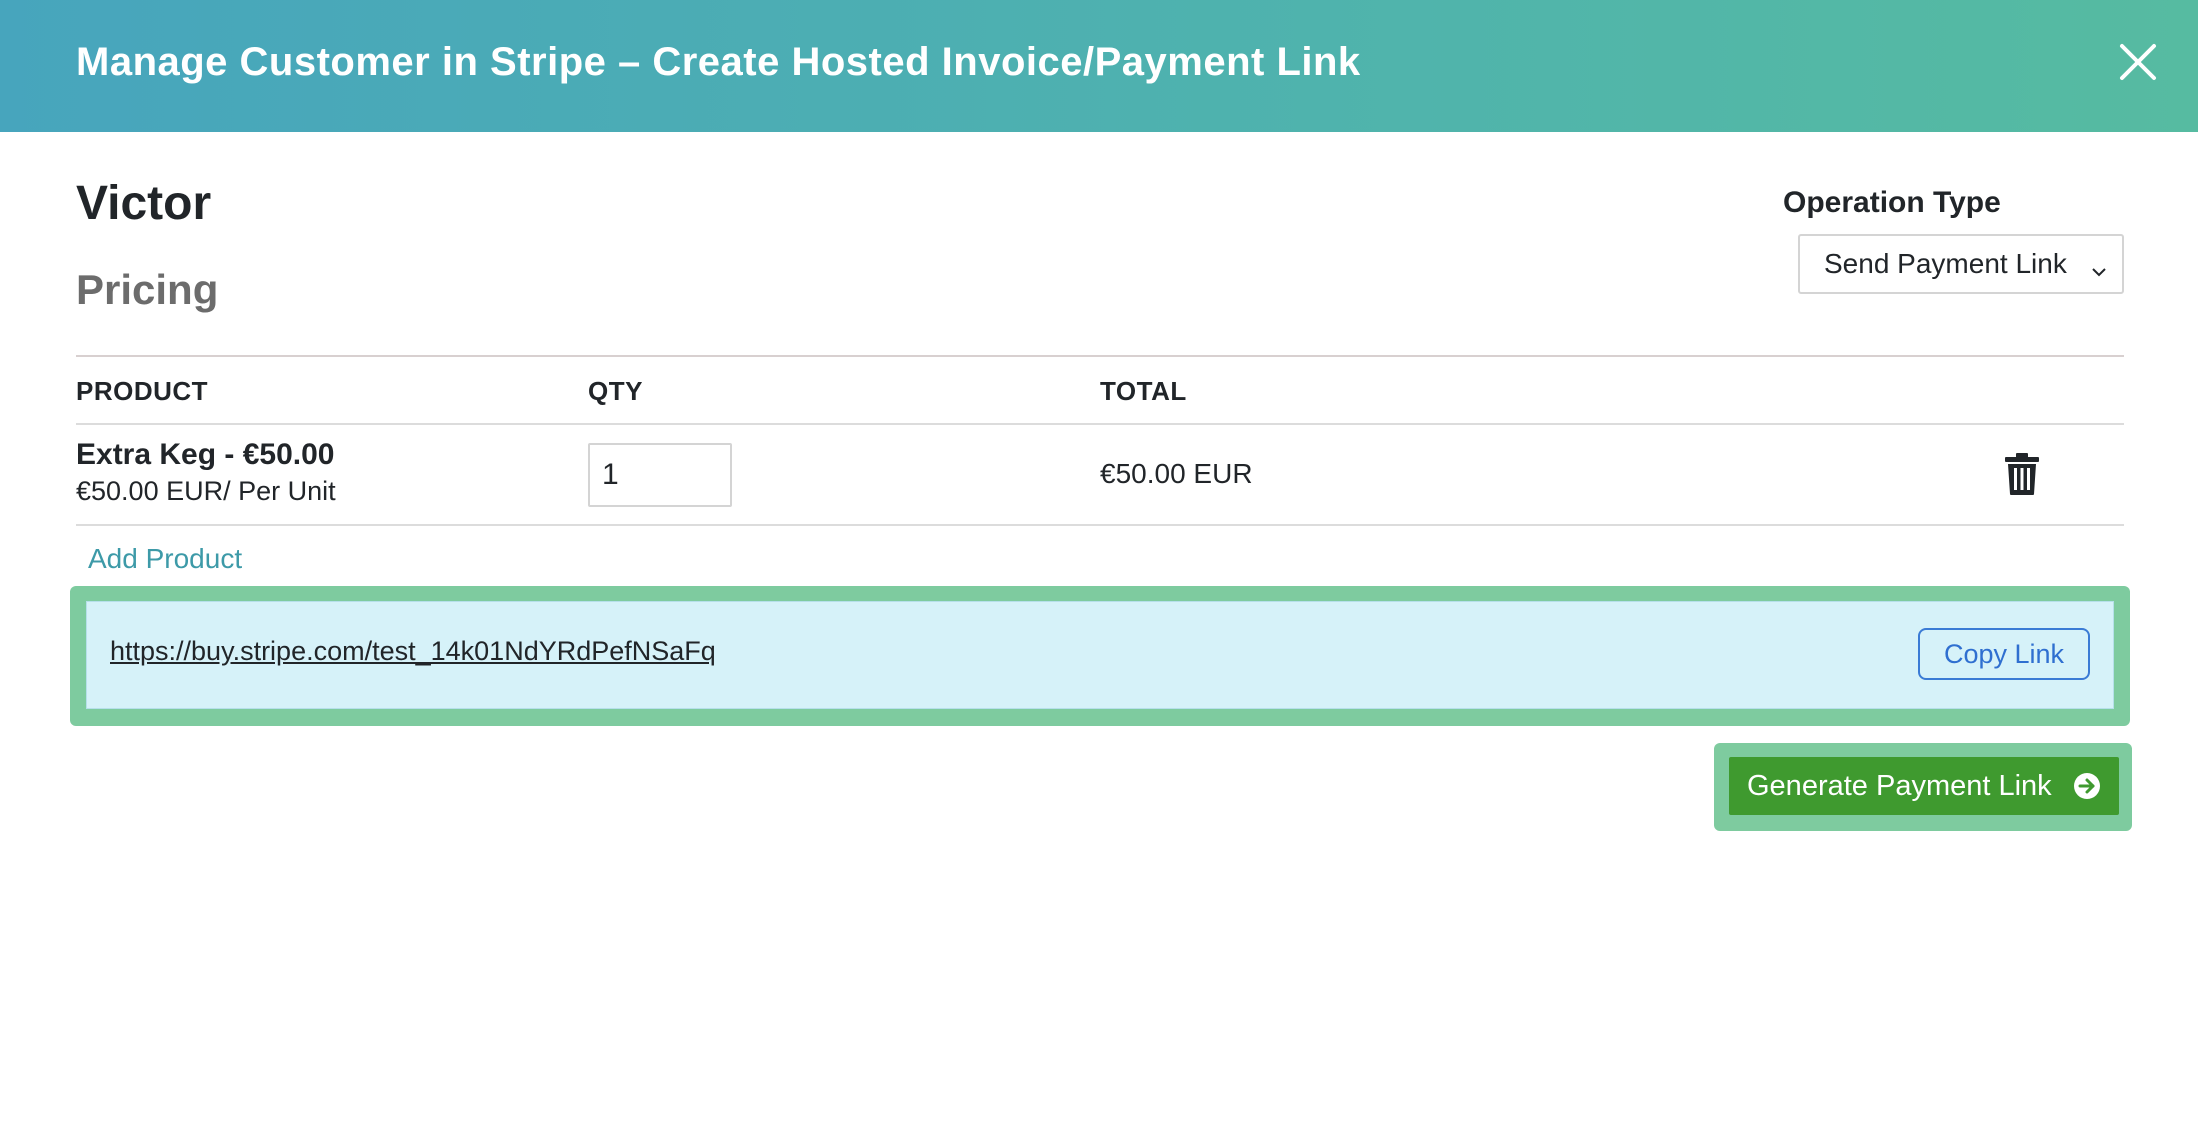  What do you see at coordinates (206, 491) in the screenshot?
I see `product-unit-price: €50.00 EUR/ Per Unit` at bounding box center [206, 491].